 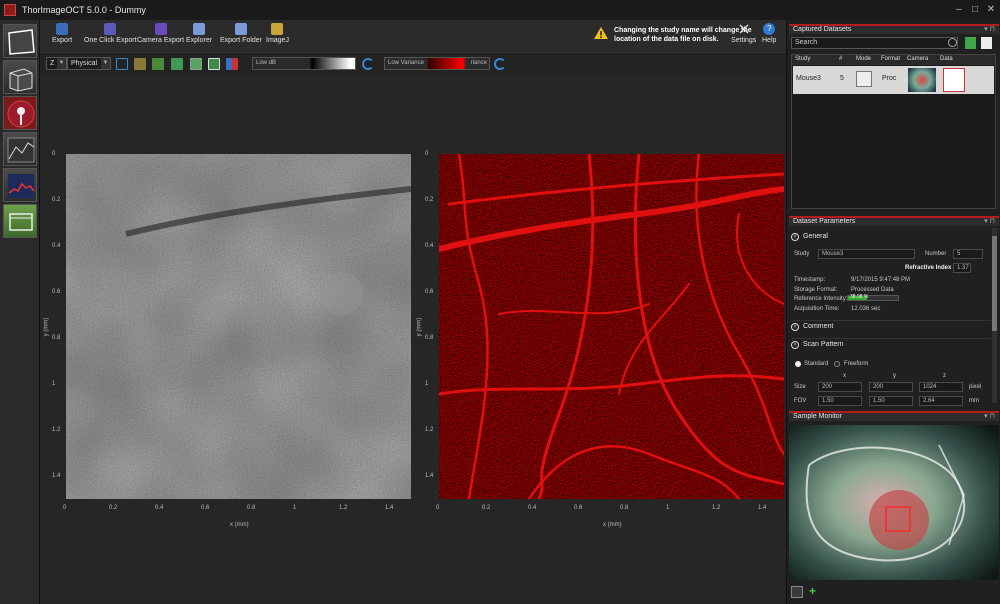 What do you see at coordinates (277, 29) in the screenshot?
I see `imagej-icon` at bounding box center [277, 29].